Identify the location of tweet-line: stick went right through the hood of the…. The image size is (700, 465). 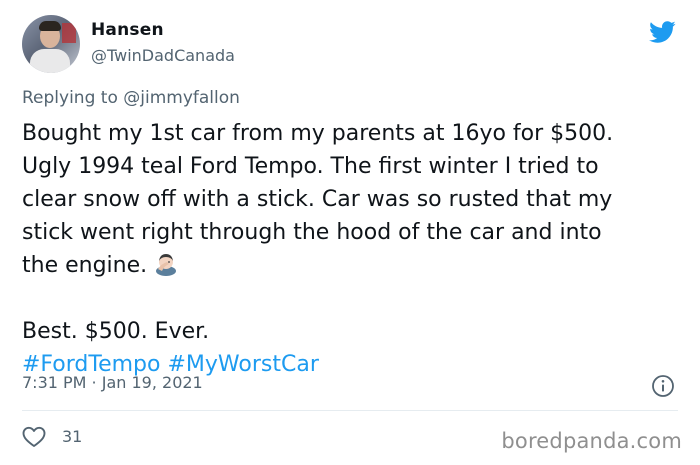
(312, 232).